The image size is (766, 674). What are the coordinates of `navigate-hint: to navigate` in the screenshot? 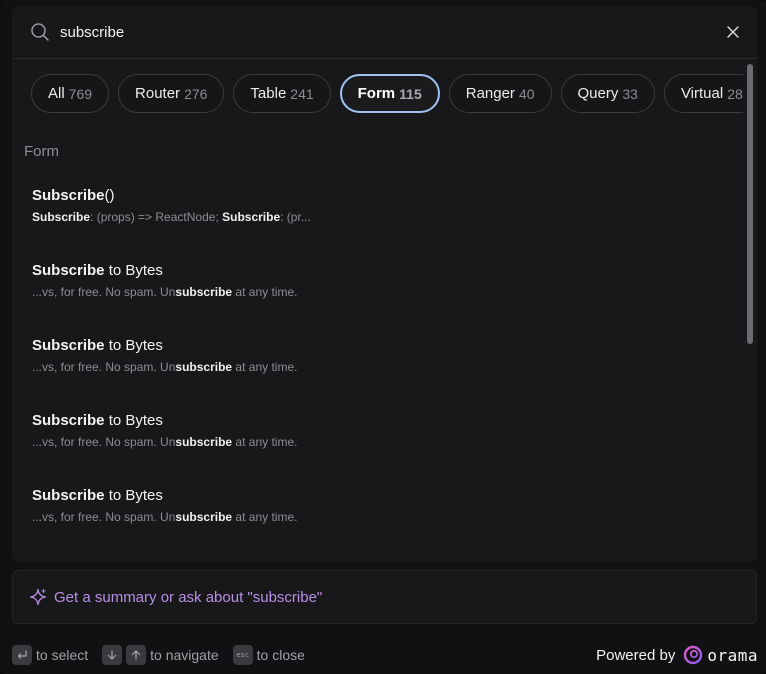 It's located at (184, 655).